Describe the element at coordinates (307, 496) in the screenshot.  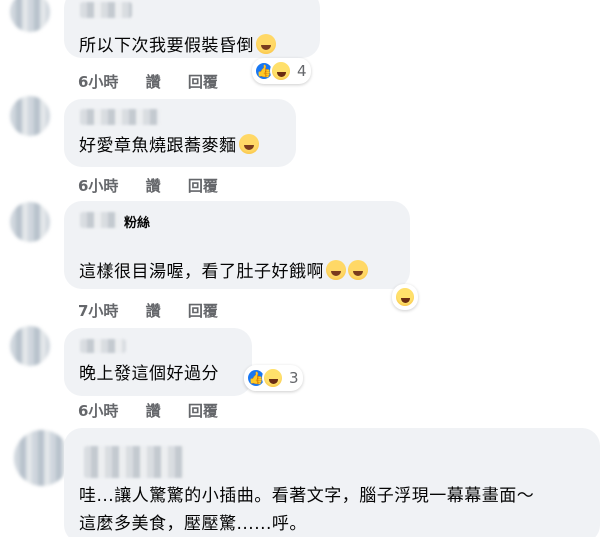
I see `comment-text-line-1: 哇...讓人驚驚的小插曲。看著文字，腦子浮現一幕幕畫面～` at that location.